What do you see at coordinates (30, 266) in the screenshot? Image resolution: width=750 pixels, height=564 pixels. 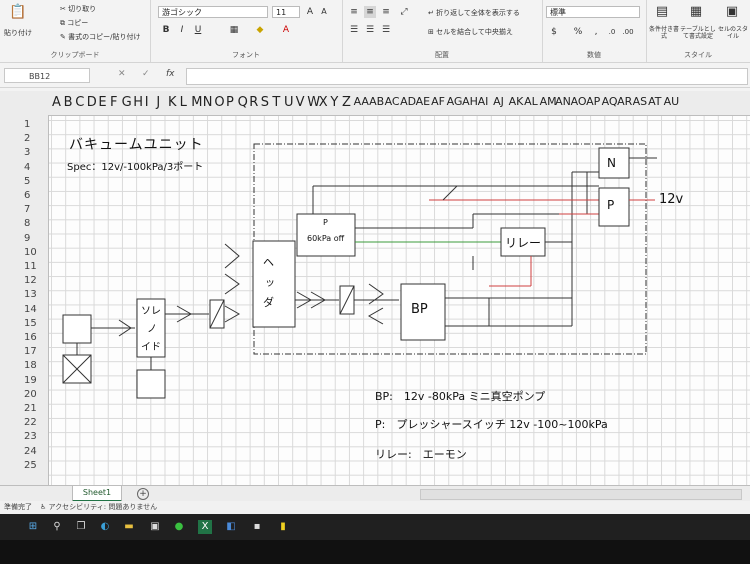 I see `row-header: 11` at bounding box center [30, 266].